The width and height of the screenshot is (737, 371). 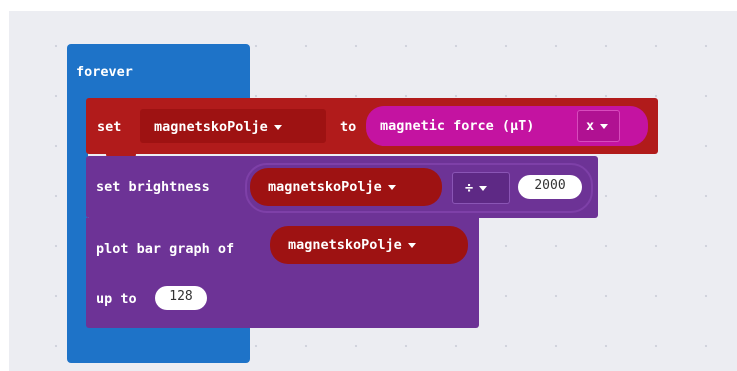 I want to click on divisor-input: 2000, so click(x=550, y=187).